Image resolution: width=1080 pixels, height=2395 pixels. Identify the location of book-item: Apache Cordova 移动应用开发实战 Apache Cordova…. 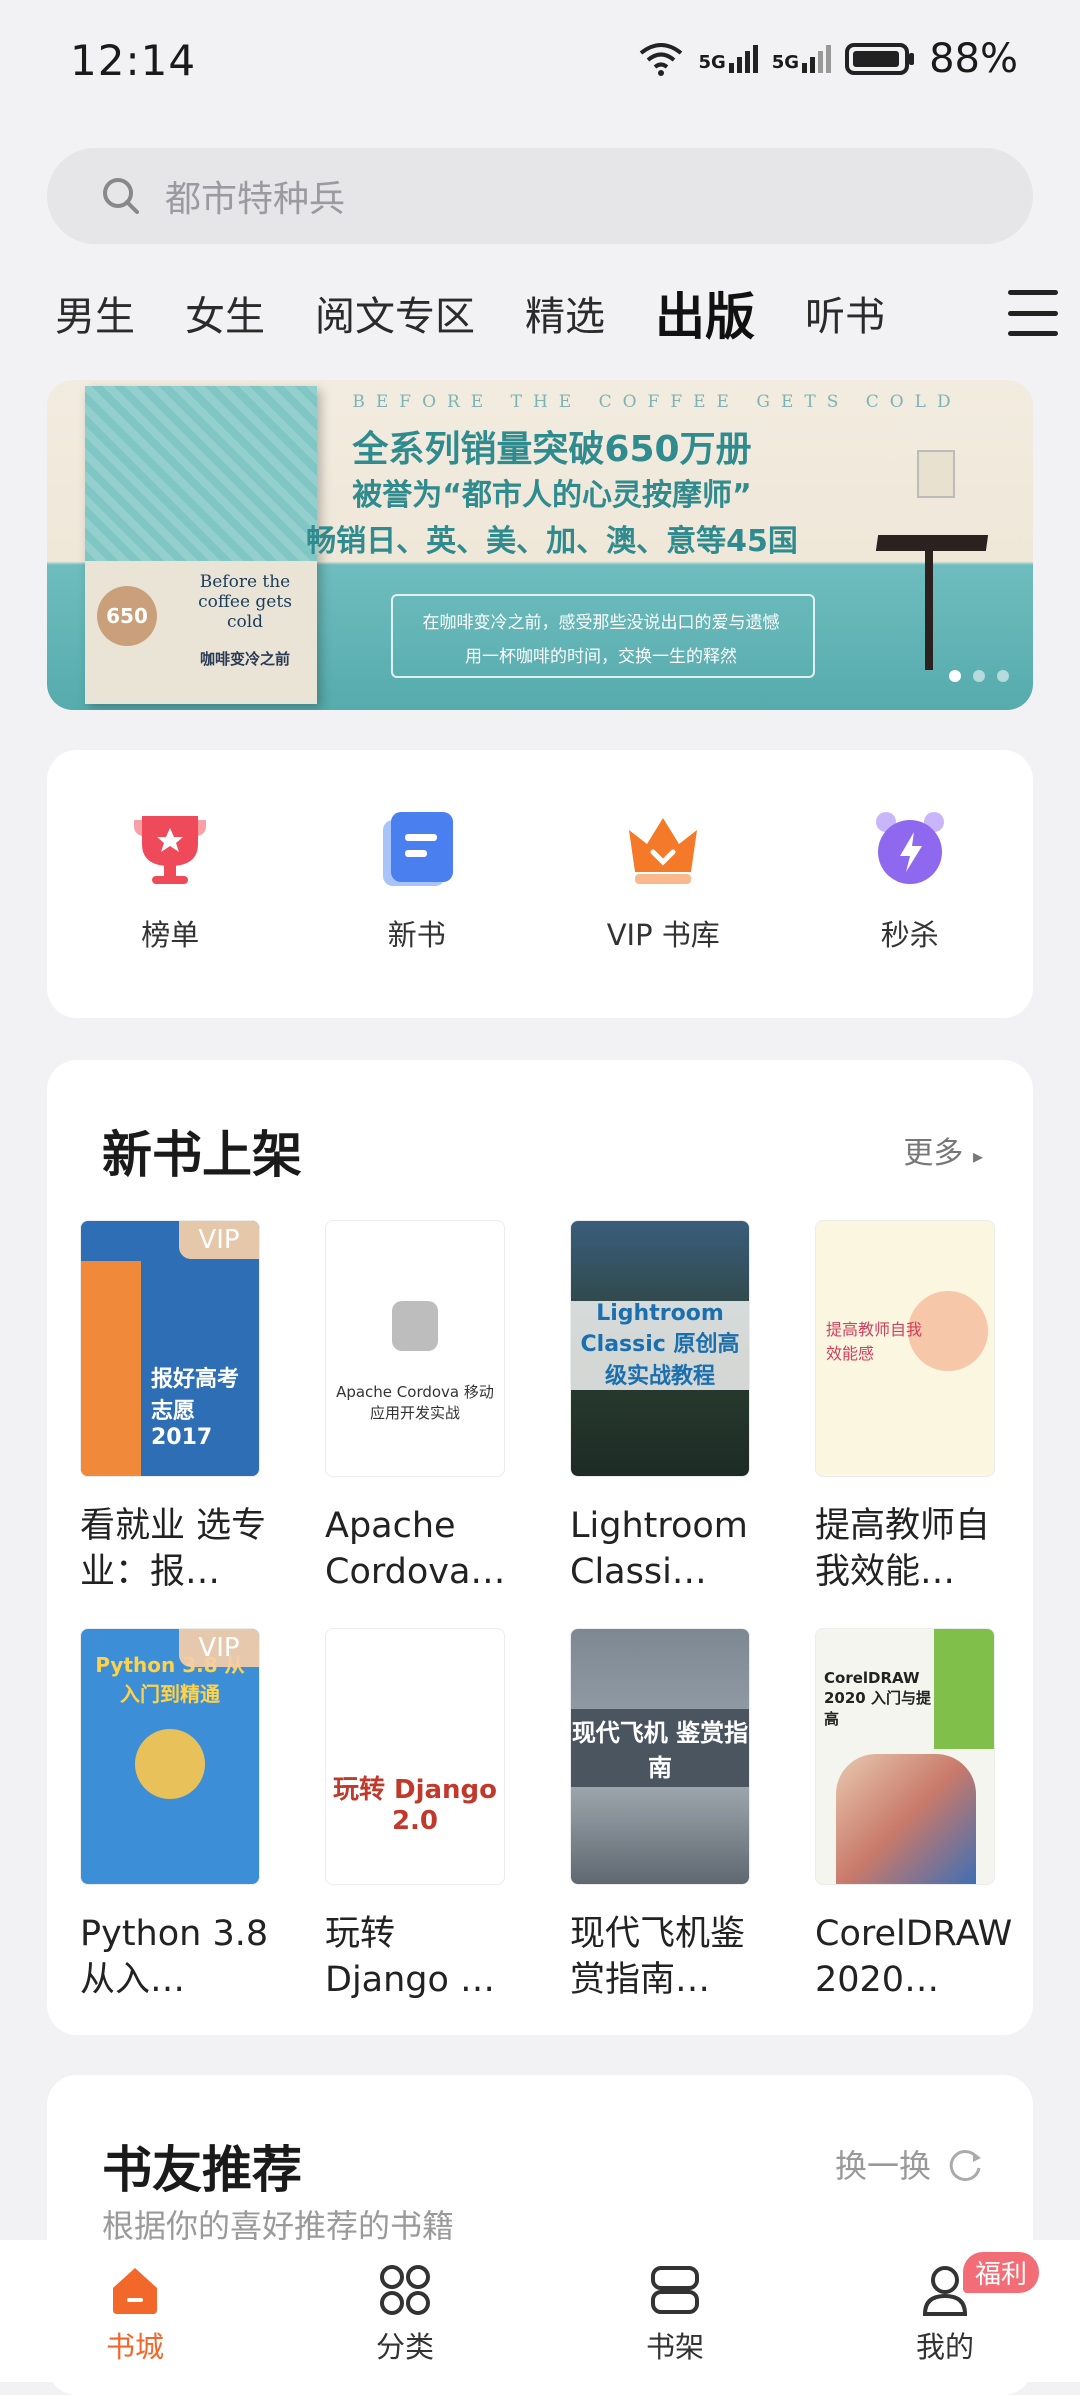
(415, 1407).